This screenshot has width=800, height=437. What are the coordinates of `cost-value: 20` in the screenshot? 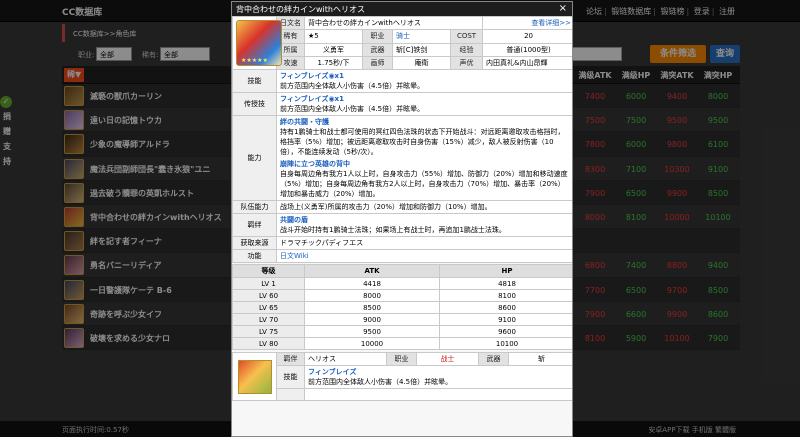 It's located at (527, 36).